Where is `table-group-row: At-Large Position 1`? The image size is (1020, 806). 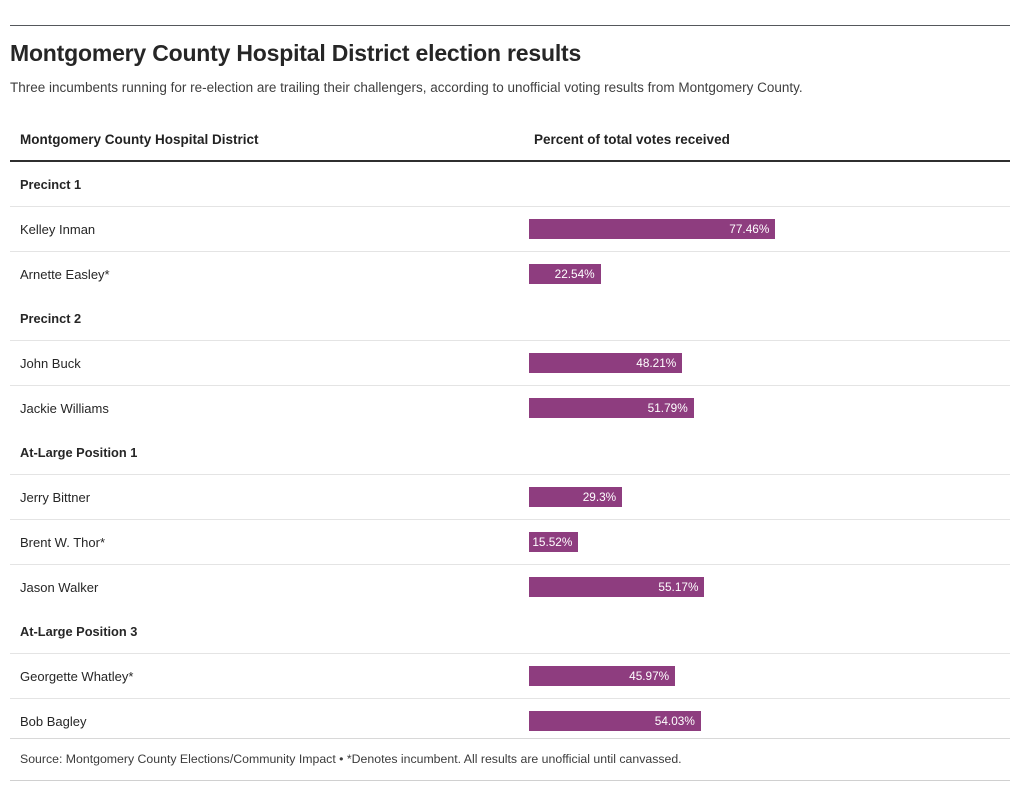 table-group-row: At-Large Position 1 is located at coordinates (510, 452).